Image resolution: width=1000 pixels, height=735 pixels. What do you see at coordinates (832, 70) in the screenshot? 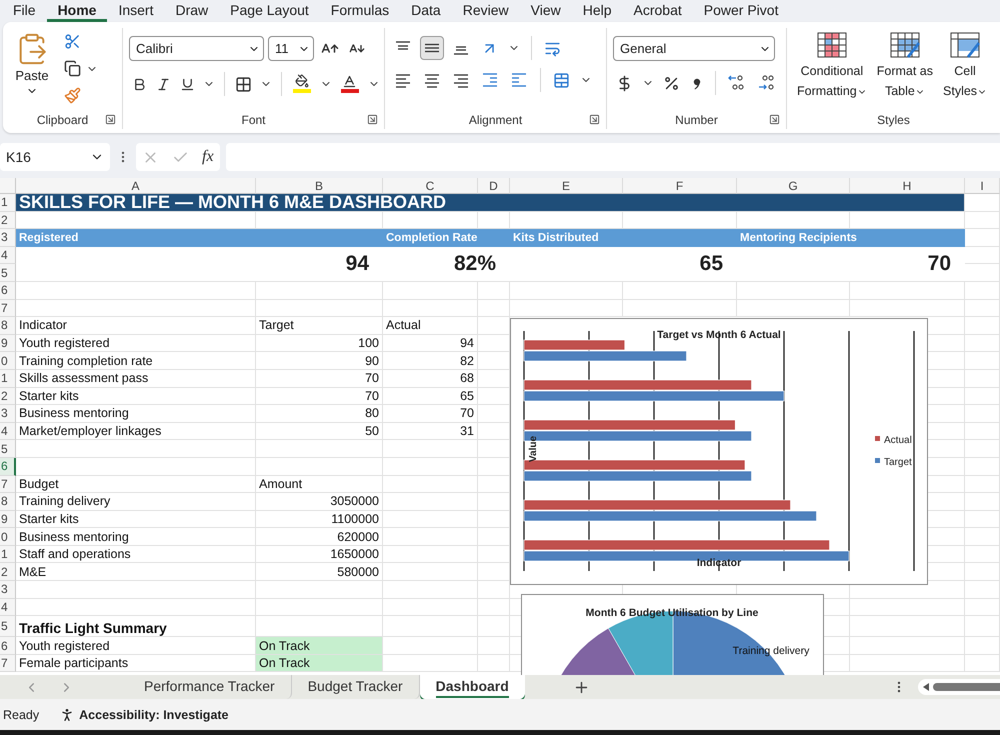
I see `styles-button: Conditional Formatting` at bounding box center [832, 70].